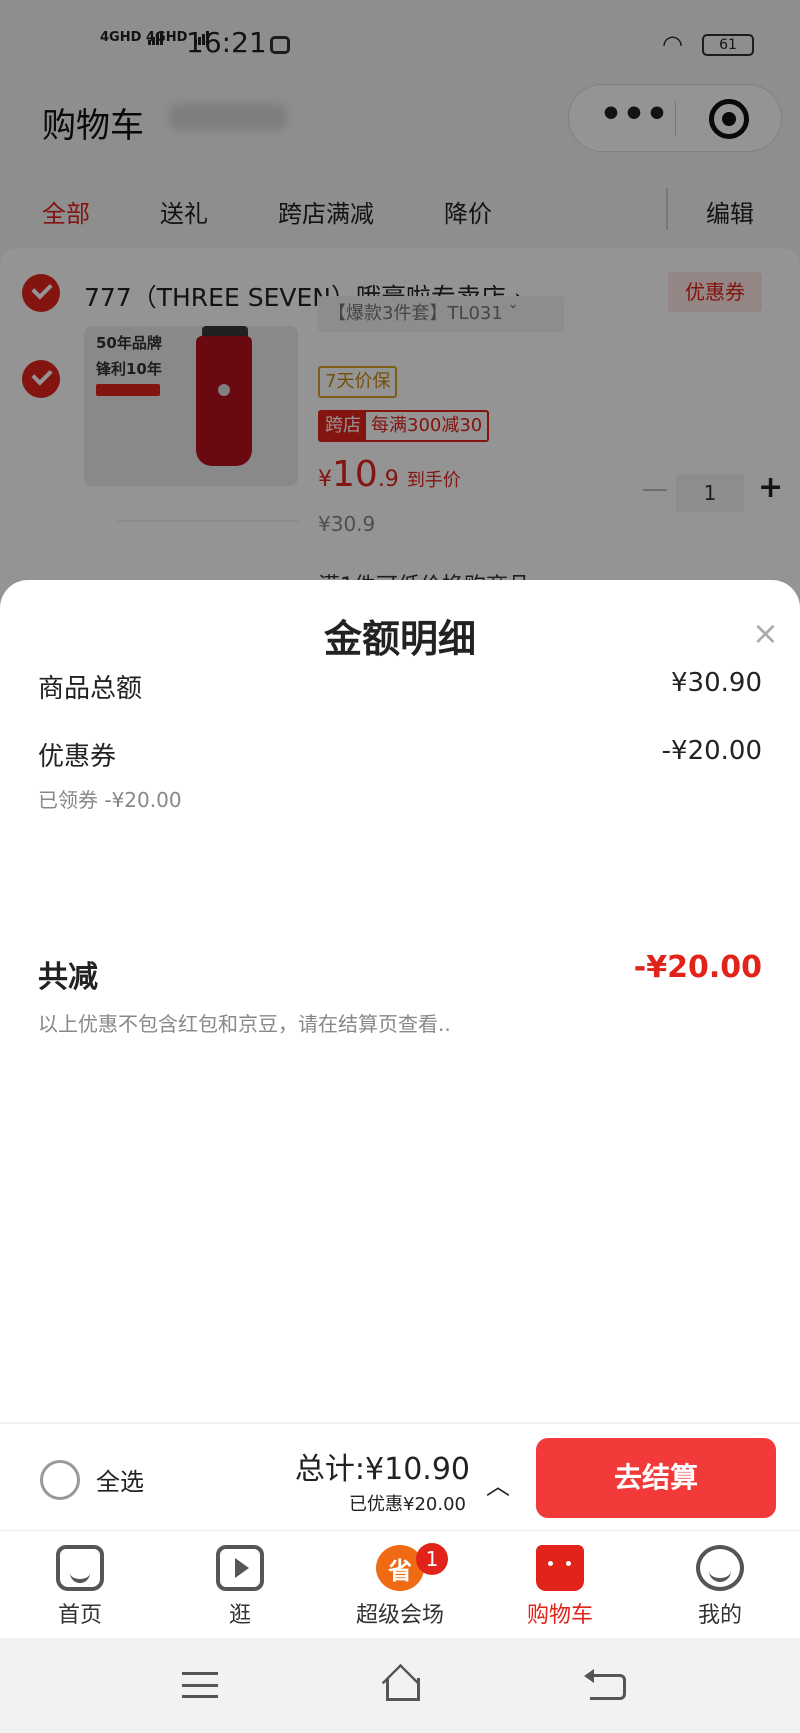 The height and width of the screenshot is (1733, 800). Describe the element at coordinates (407, 1504) in the screenshot. I see `discount-amount: 已优惠¥20.00` at that location.